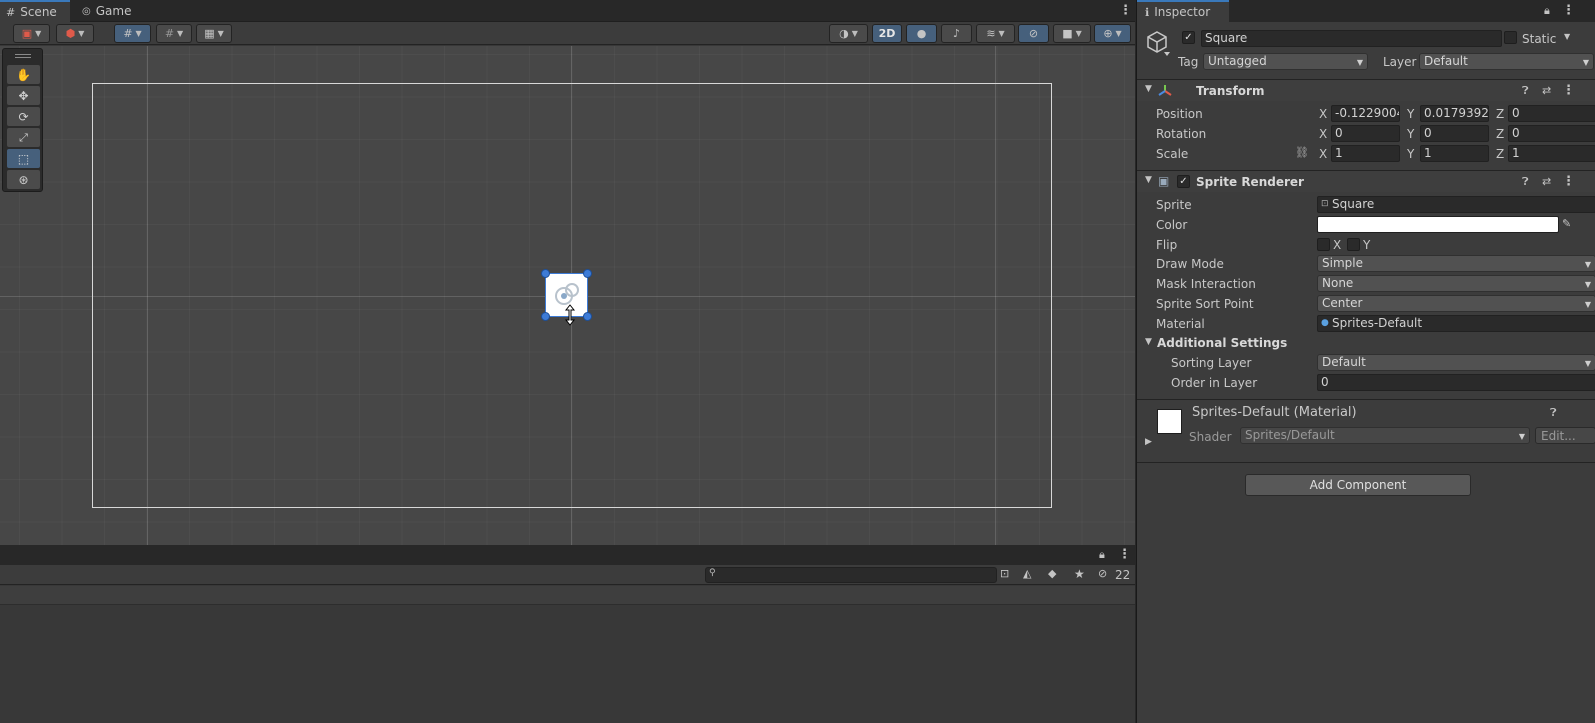 The image size is (1595, 723). Describe the element at coordinates (1210, 437) in the screenshot. I see `shader-label: Shader` at that location.